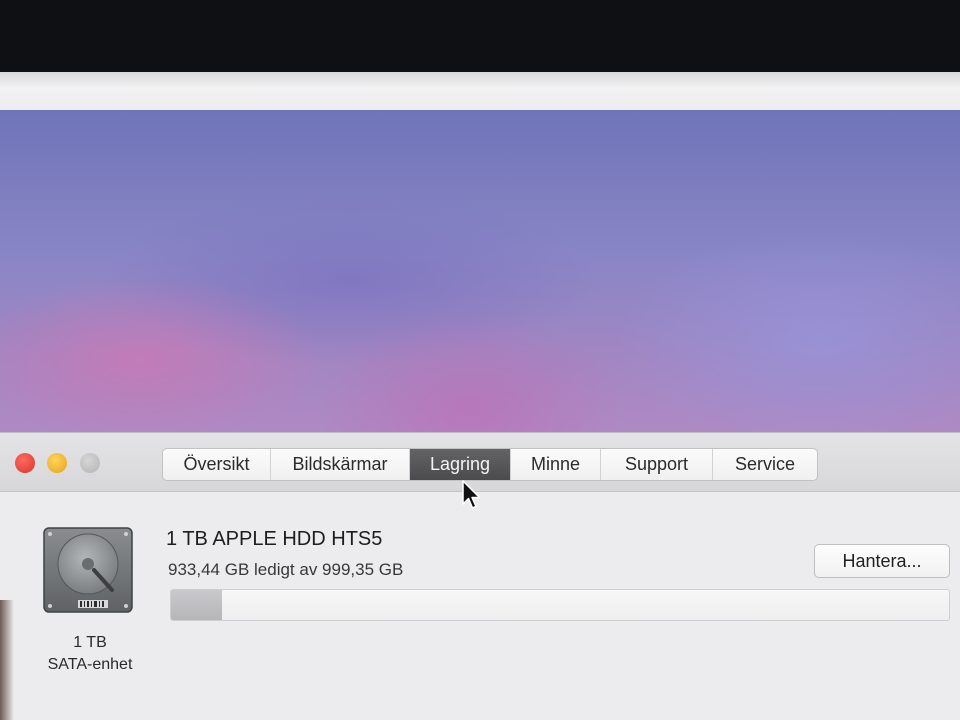 The width and height of the screenshot is (960, 720). I want to click on tab-minne: Minne, so click(556, 464).